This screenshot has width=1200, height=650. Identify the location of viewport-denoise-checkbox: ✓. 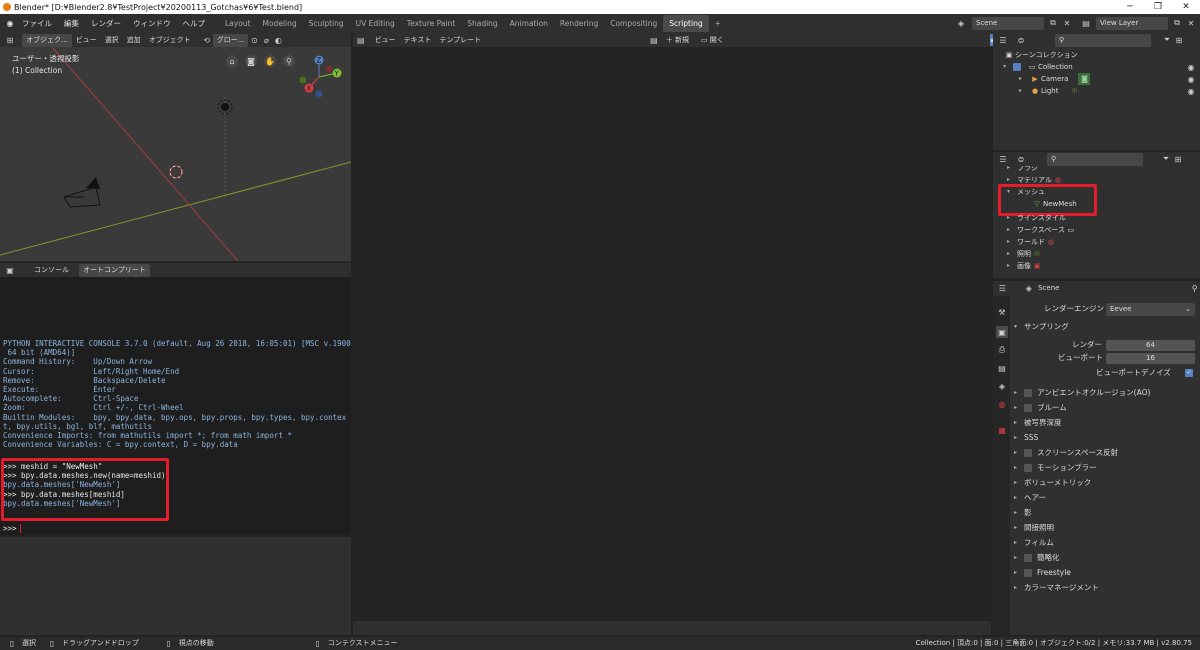
(1189, 373).